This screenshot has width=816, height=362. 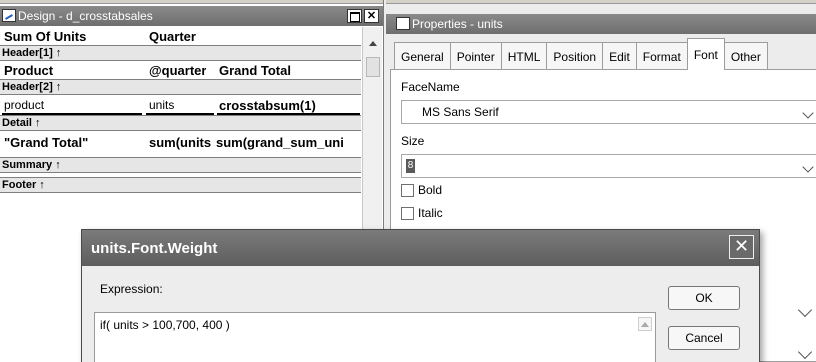 I want to click on crosstabsum-column: crosstabsum(1), so click(x=267, y=105).